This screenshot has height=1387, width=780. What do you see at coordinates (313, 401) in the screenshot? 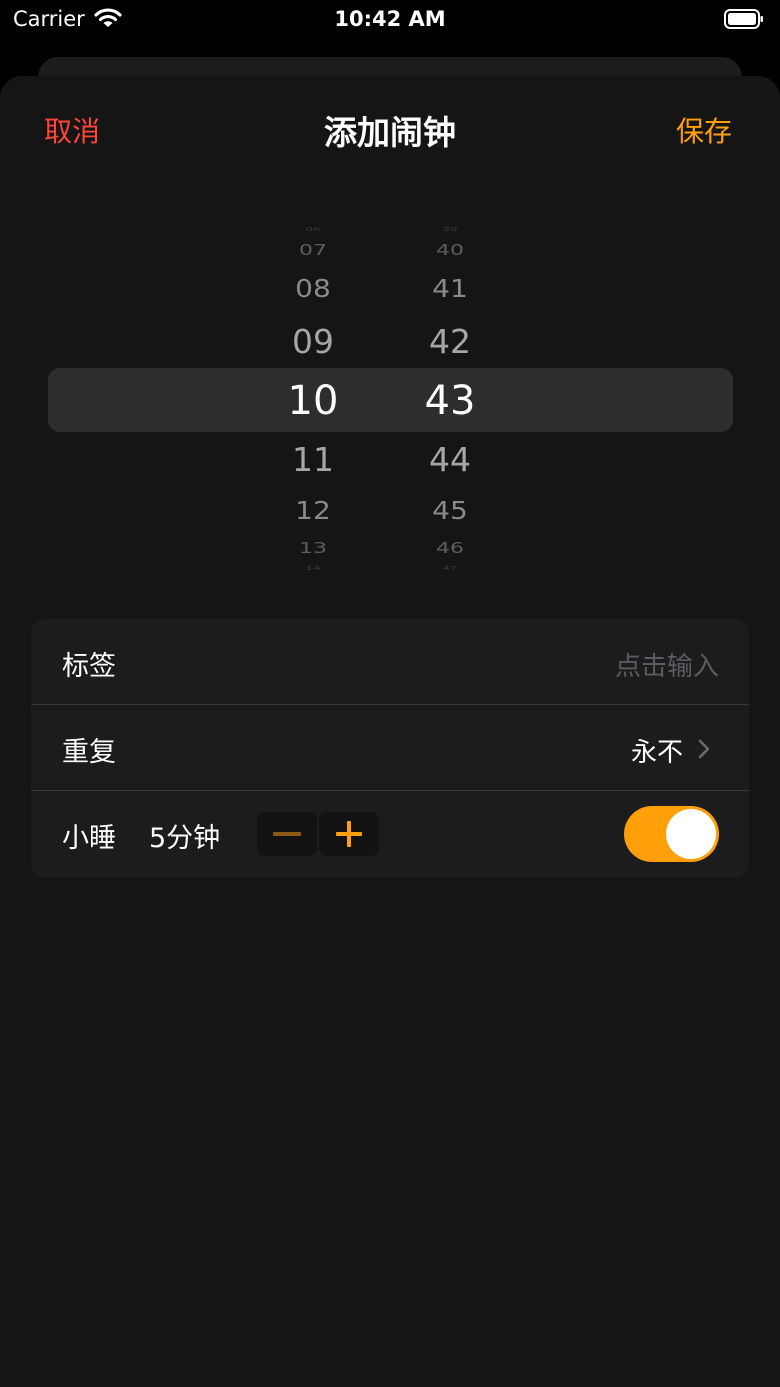
I see `selected-hour: 10` at bounding box center [313, 401].